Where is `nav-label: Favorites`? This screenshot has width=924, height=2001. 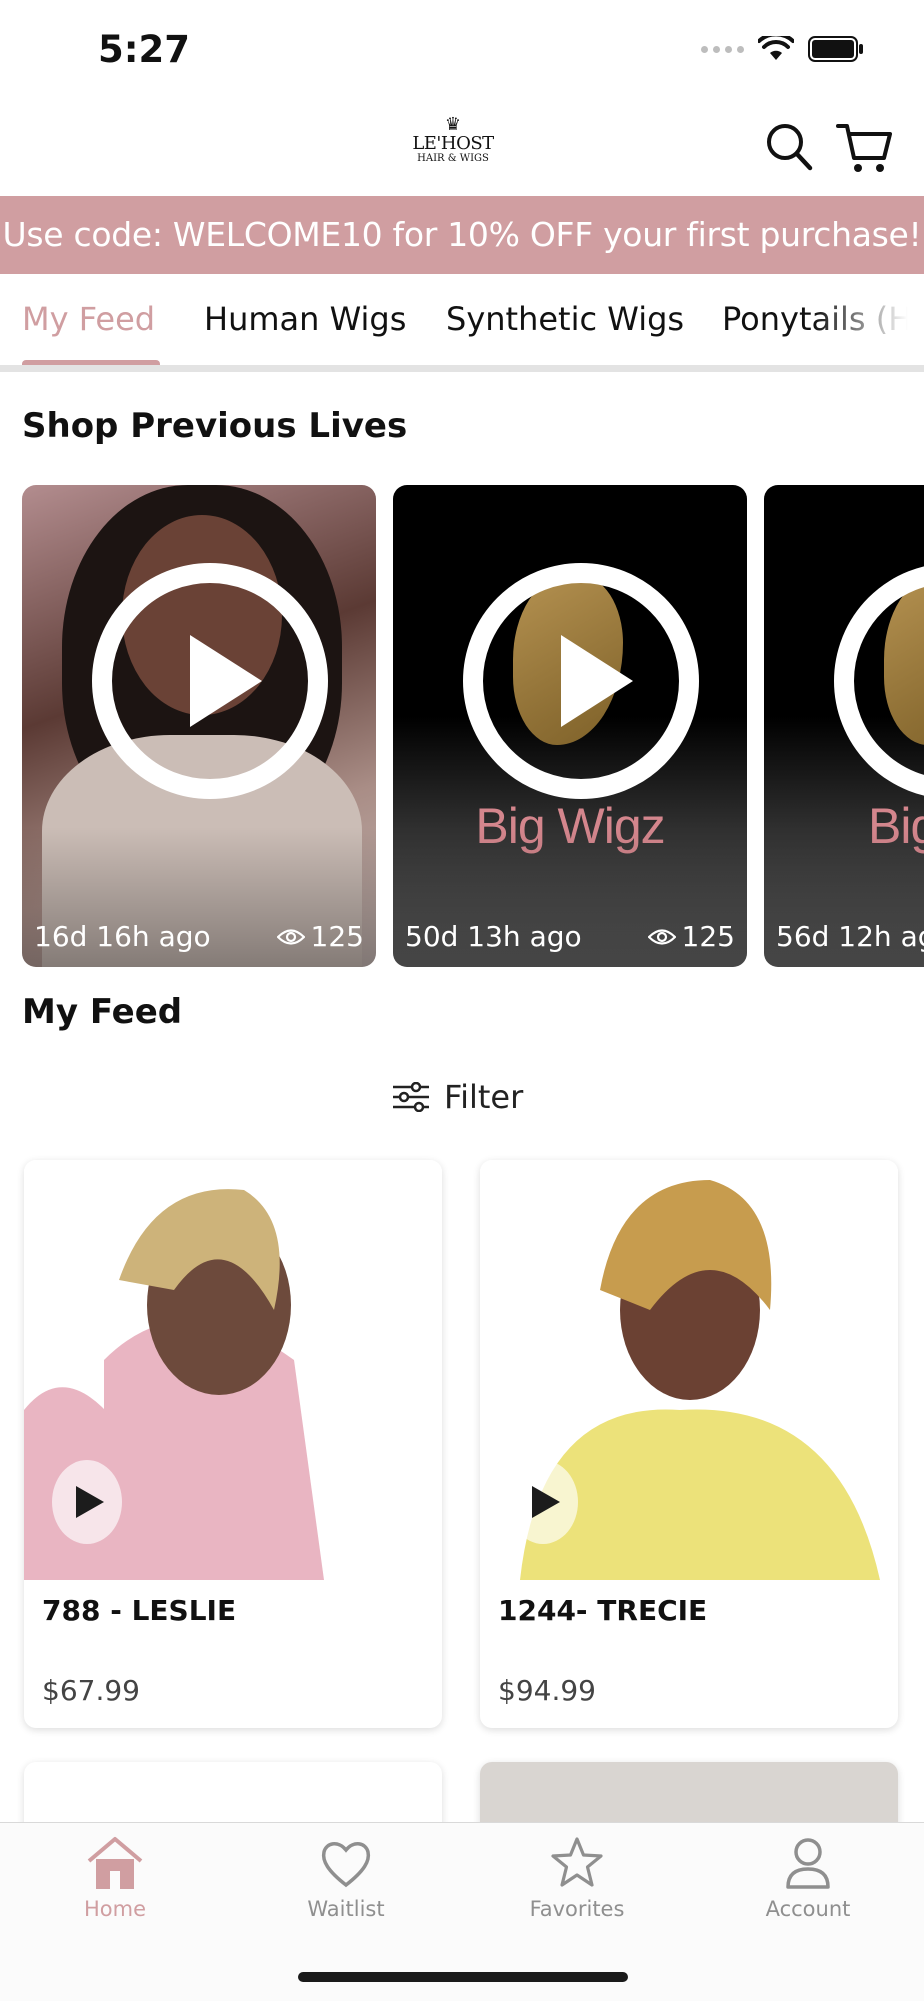
nav-label: Favorites is located at coordinates (577, 1909).